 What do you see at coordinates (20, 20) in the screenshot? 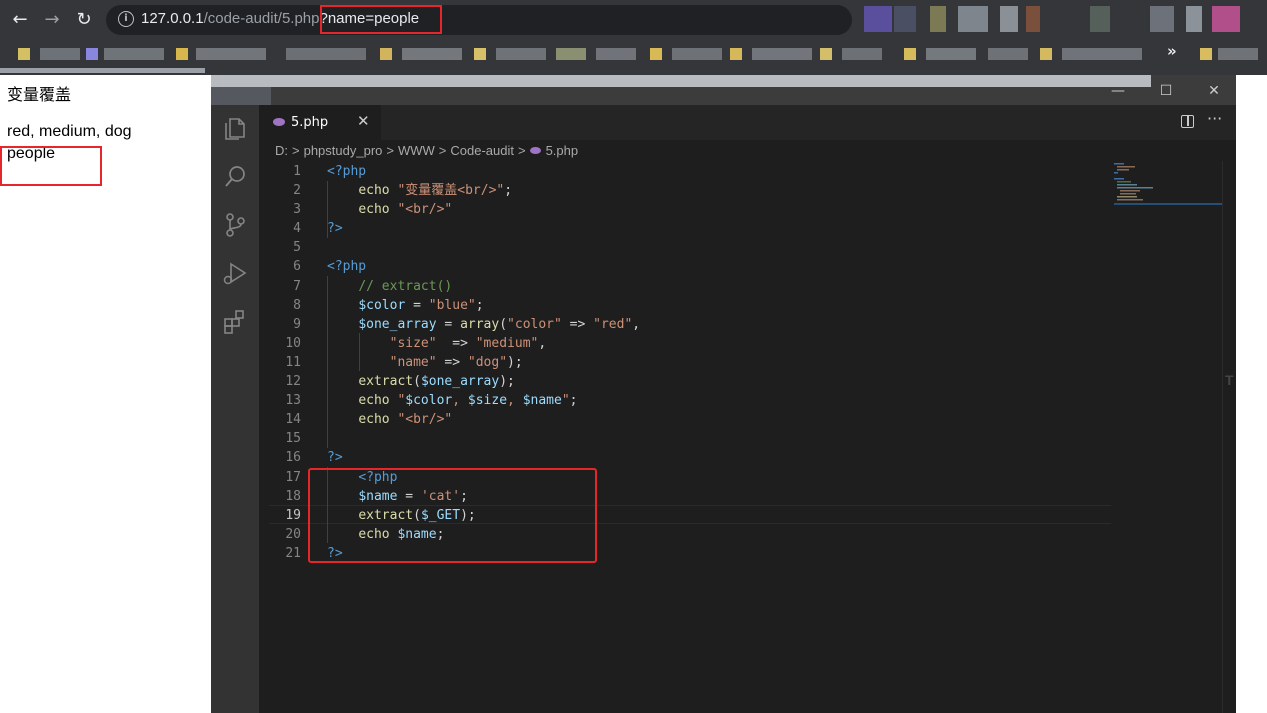
I see `back-arrow-icon: ←` at bounding box center [20, 20].